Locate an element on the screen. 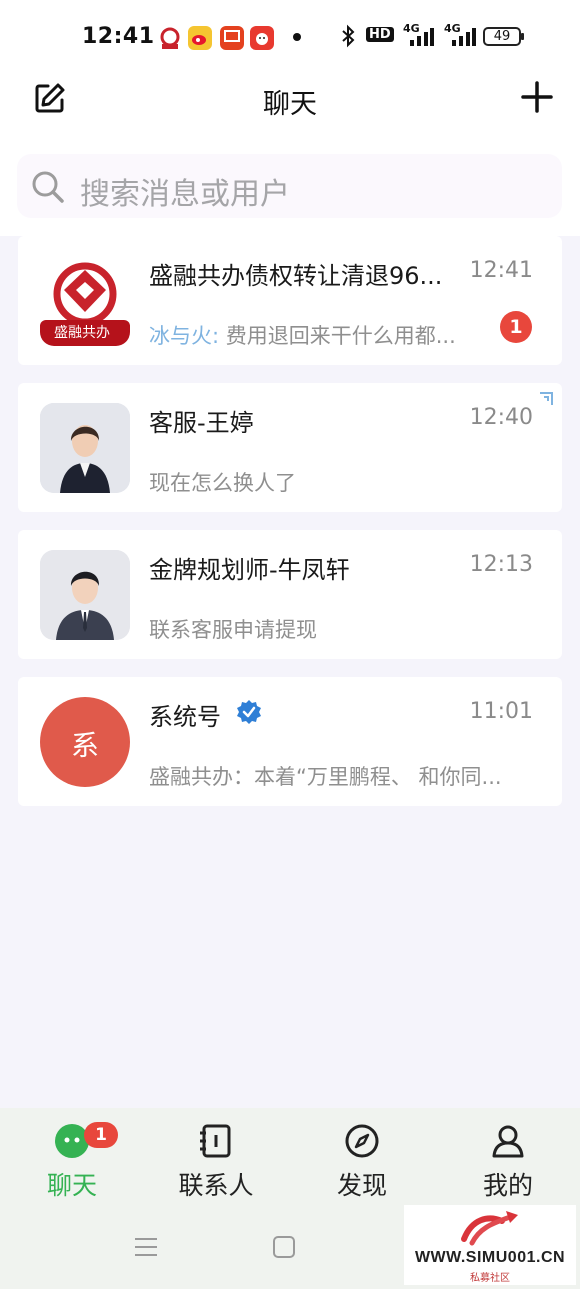 The height and width of the screenshot is (1289, 580). system-home-icon is located at coordinates (284, 1247).